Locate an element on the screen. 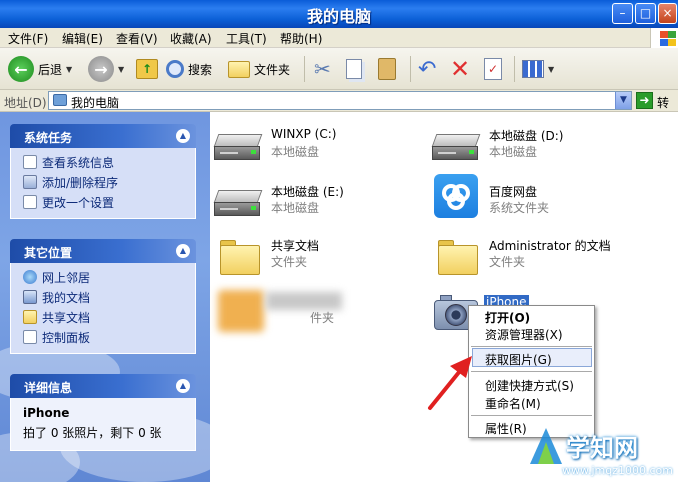 This screenshot has height=482, width=678. minimize-button: – is located at coordinates (622, 13).